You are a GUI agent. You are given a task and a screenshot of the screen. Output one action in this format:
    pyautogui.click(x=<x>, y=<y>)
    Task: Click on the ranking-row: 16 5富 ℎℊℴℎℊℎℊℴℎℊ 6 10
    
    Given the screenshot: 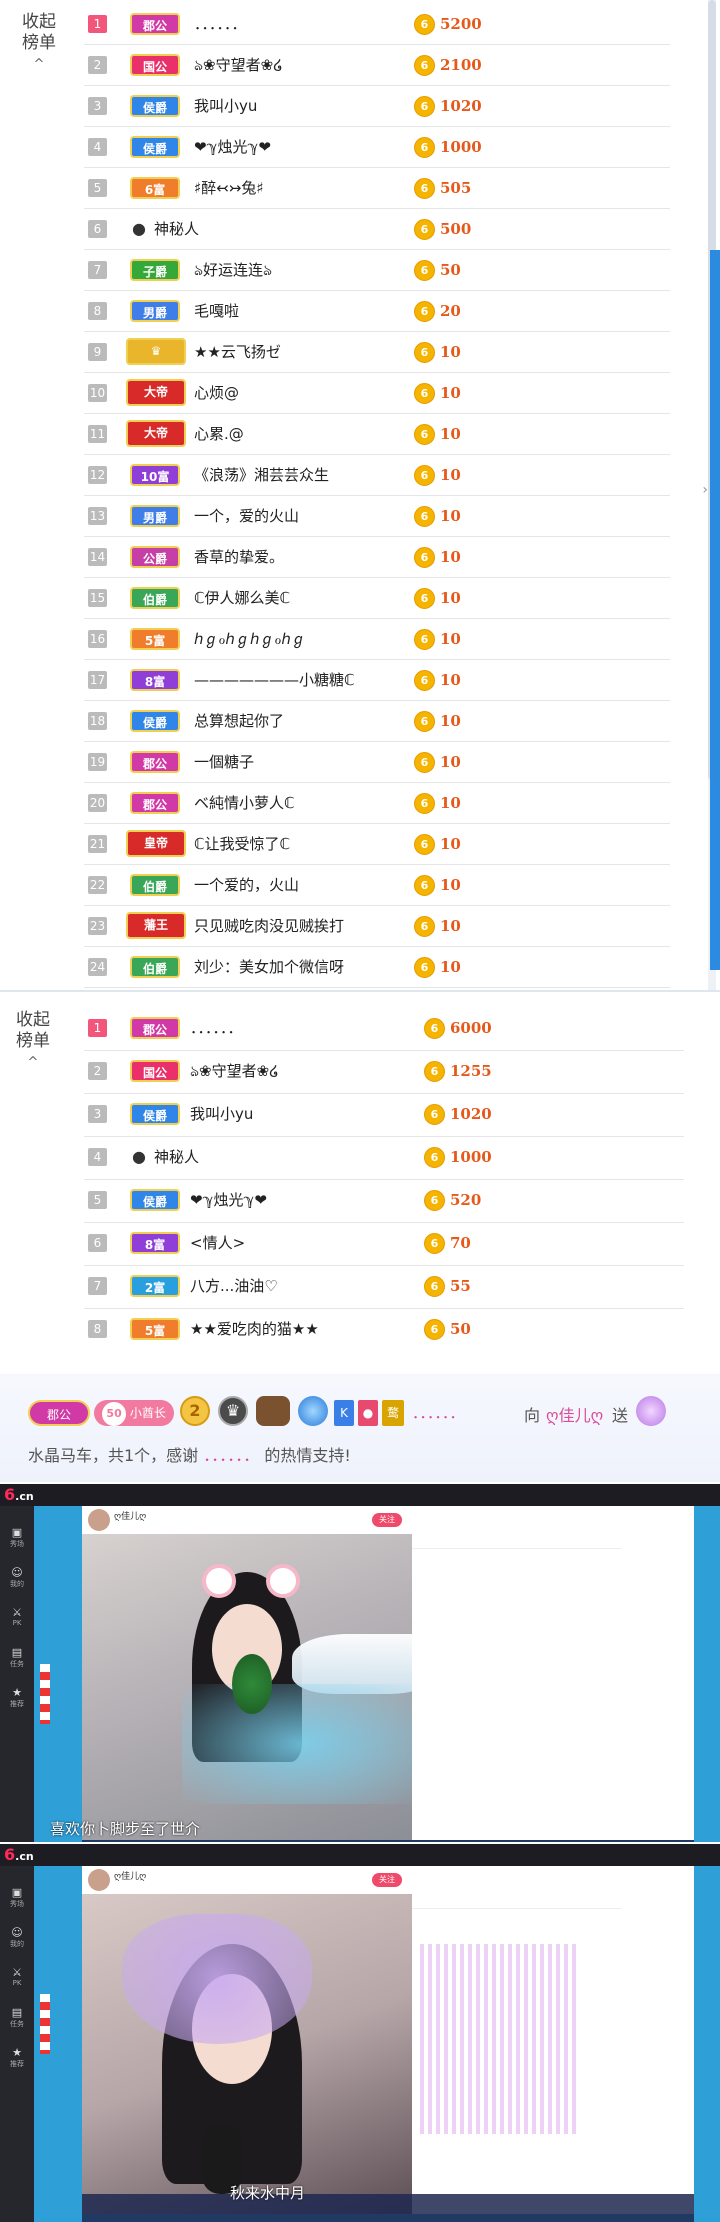 What is the action you would take?
    pyautogui.click(x=377, y=639)
    